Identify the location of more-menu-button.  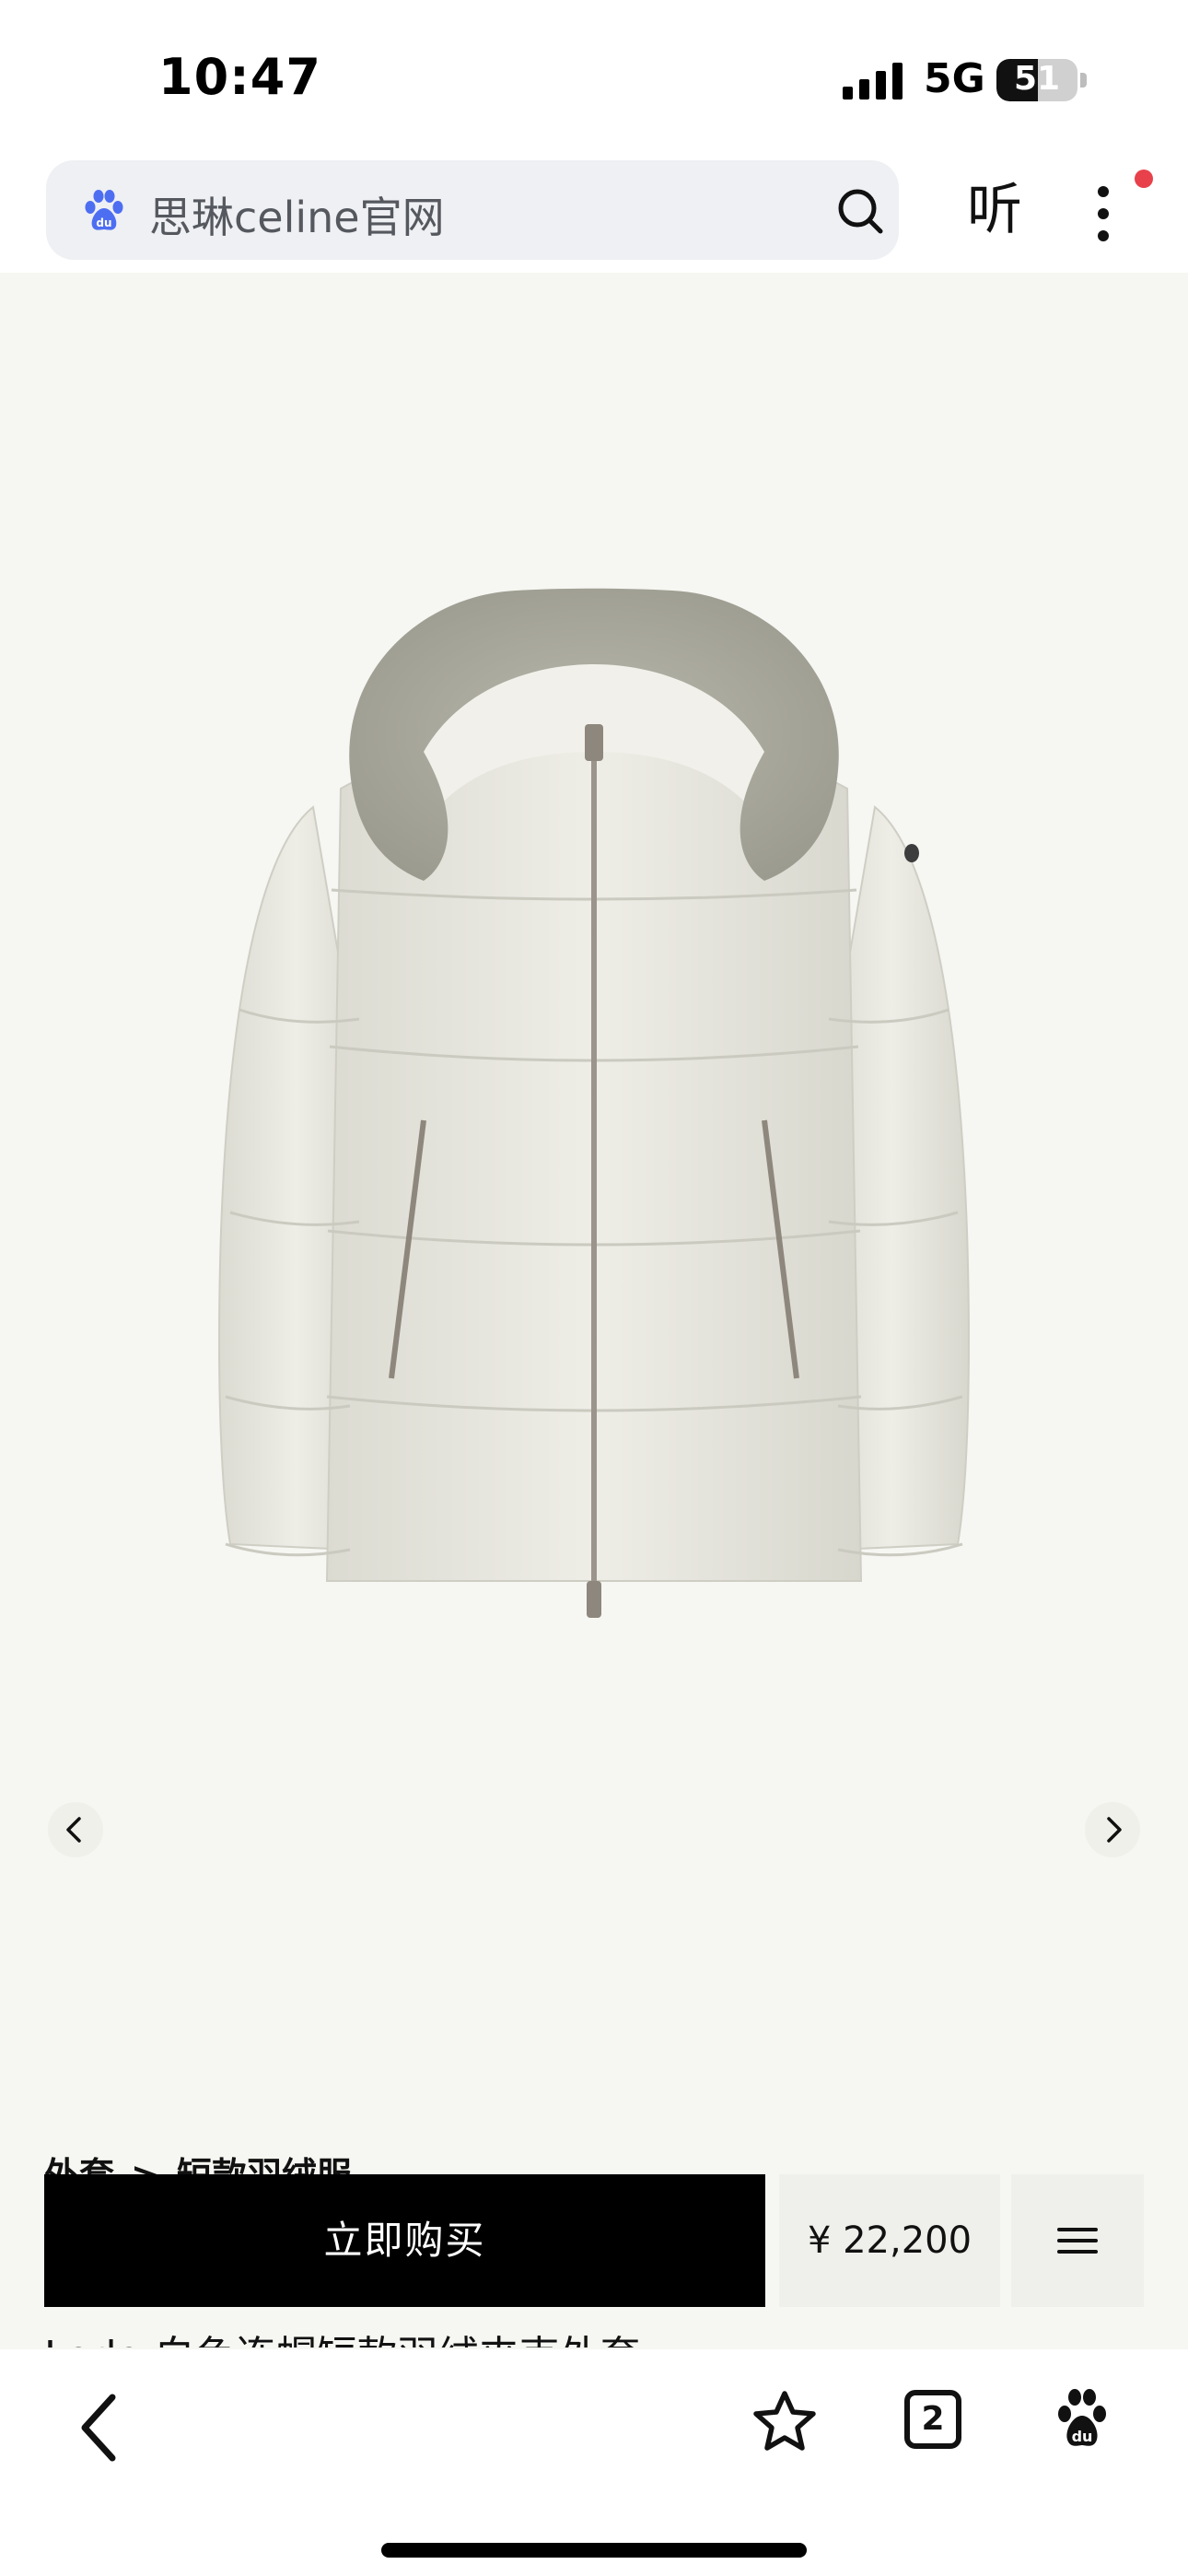
(1103, 214).